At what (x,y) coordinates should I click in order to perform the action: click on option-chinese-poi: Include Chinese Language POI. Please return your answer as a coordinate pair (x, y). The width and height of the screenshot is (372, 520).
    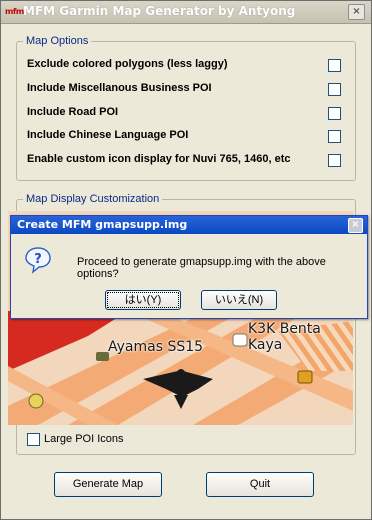
    Looking at the image, I should click on (187, 136).